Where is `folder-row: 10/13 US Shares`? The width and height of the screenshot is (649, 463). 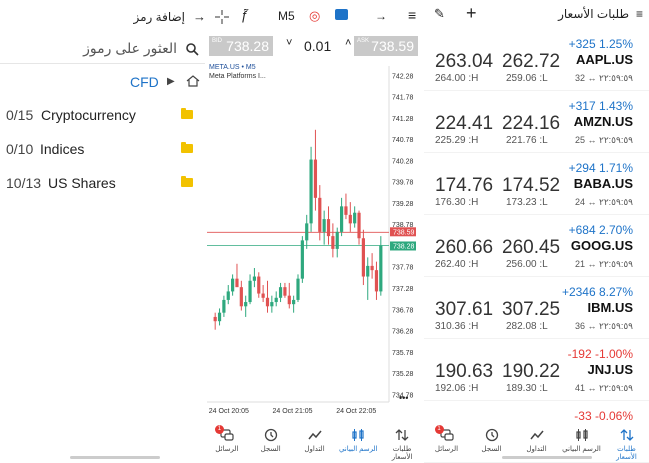 folder-row: 10/13 US Shares is located at coordinates (102, 183).